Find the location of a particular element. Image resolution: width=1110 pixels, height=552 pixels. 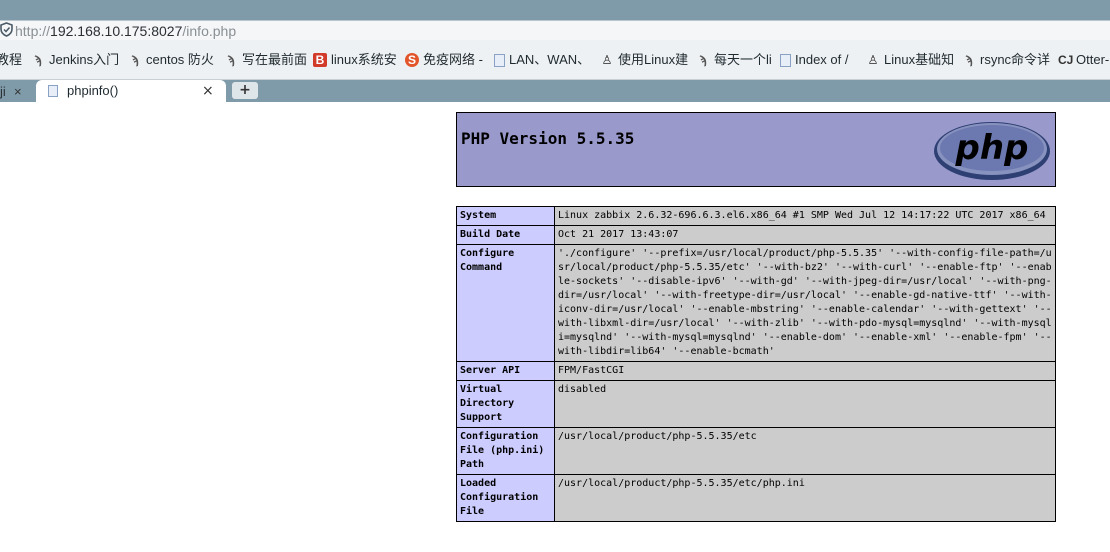

tab-partial-label: ji is located at coordinates (3, 91).